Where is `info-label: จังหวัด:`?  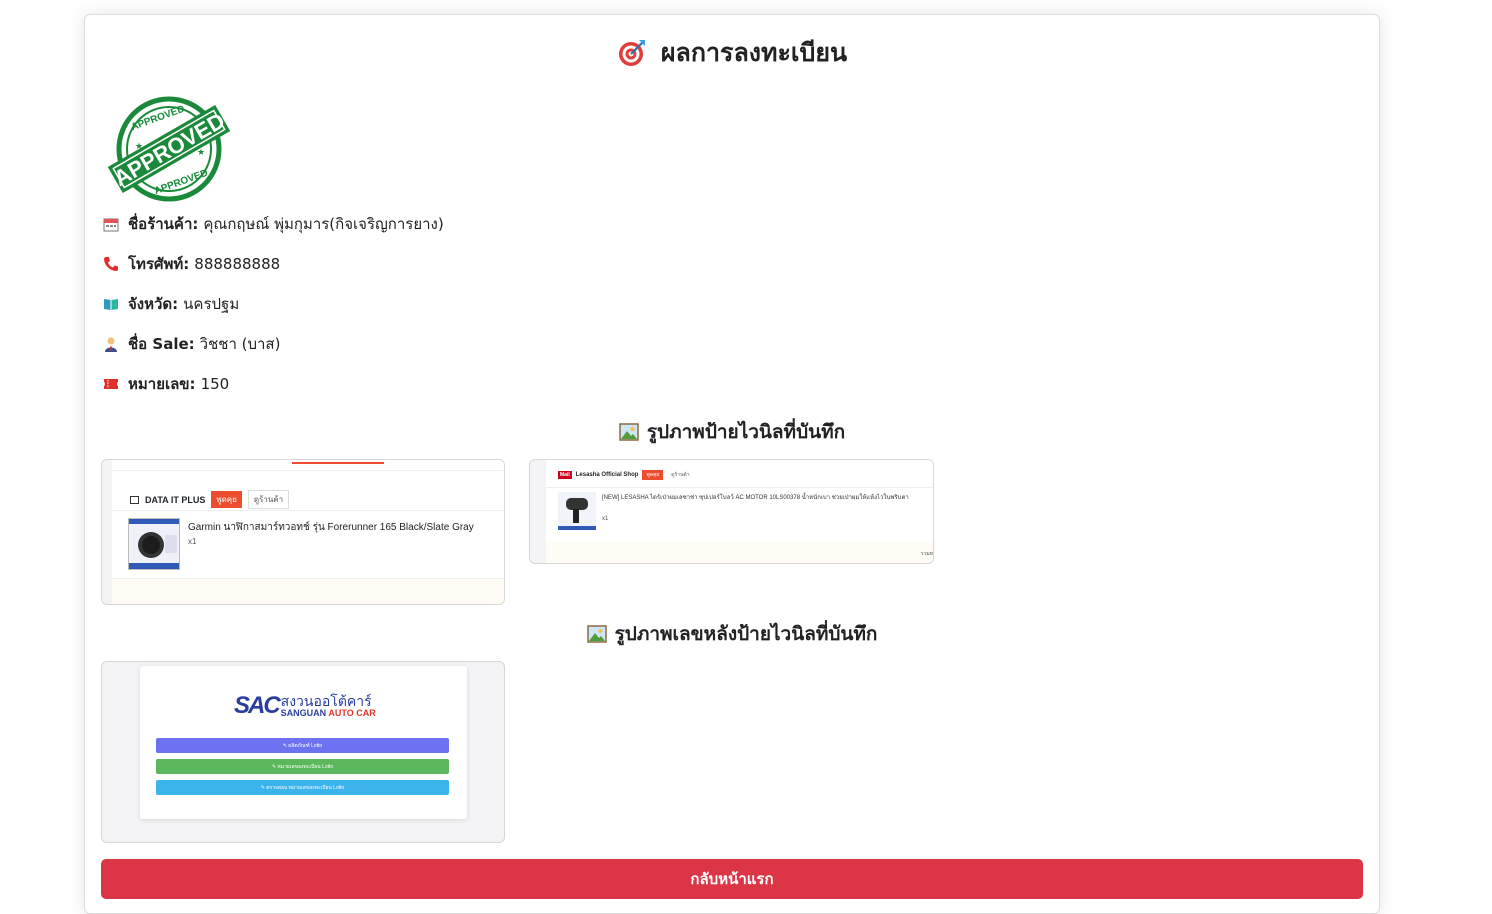 info-label: จังหวัด: is located at coordinates (153, 304).